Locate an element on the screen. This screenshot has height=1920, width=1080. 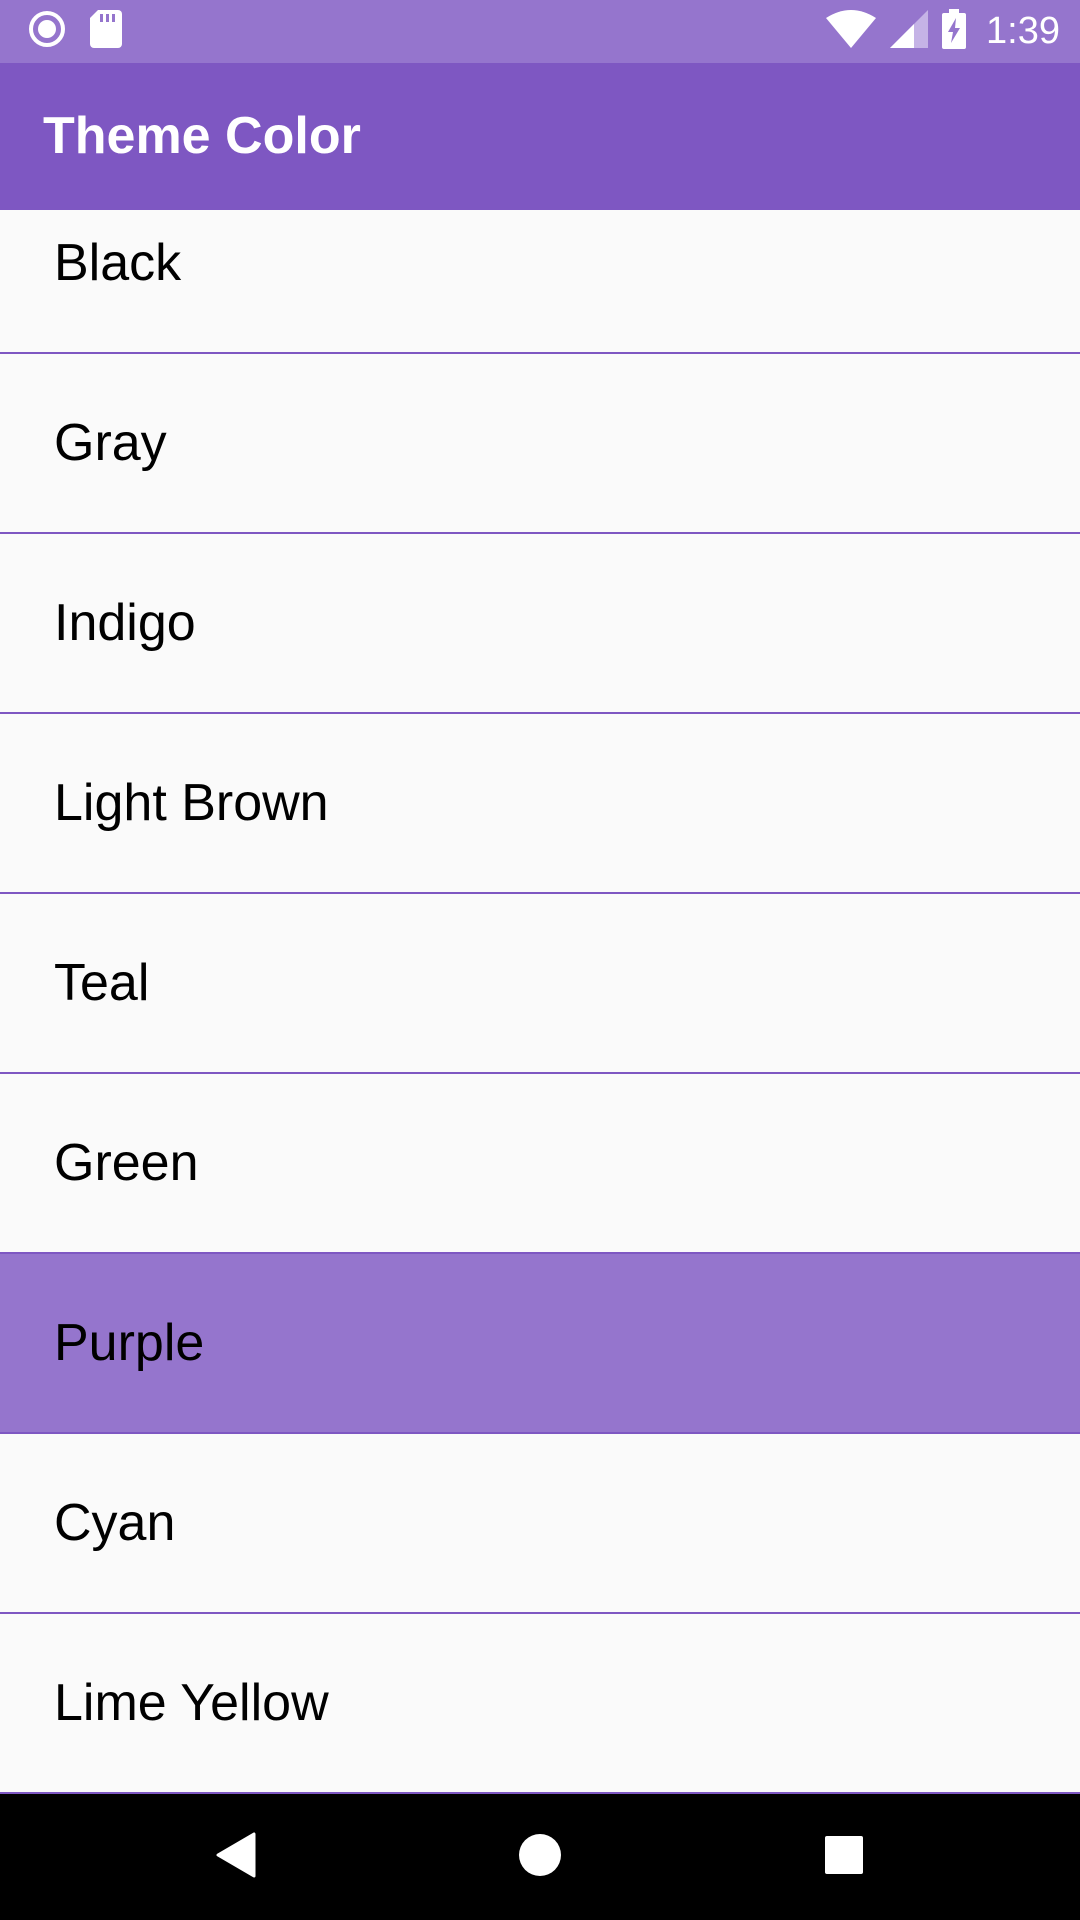
signal-icon is located at coordinates (909, 31).